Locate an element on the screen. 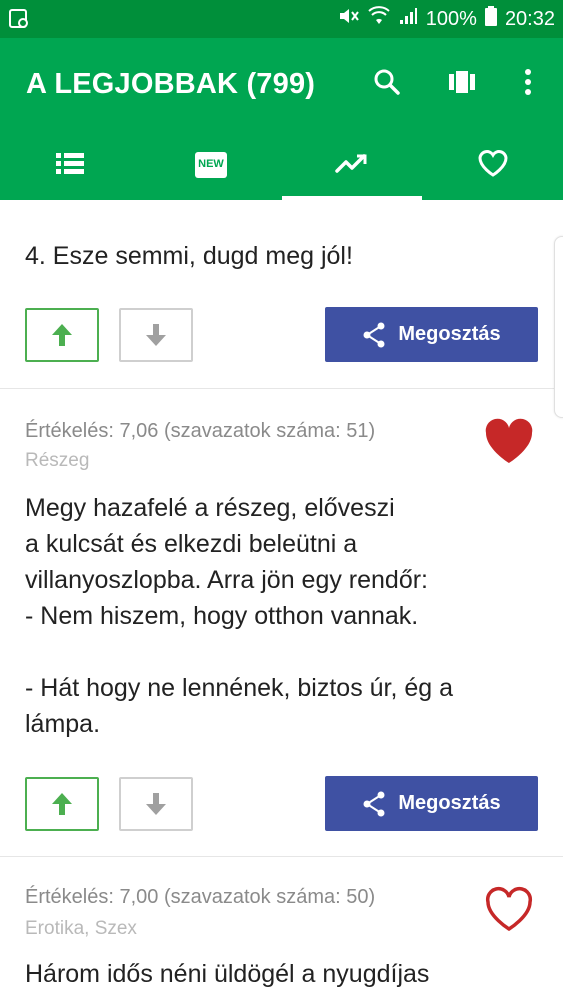 Image resolution: width=563 pixels, height=1000 pixels. tab-new: NEW is located at coordinates (211, 165).